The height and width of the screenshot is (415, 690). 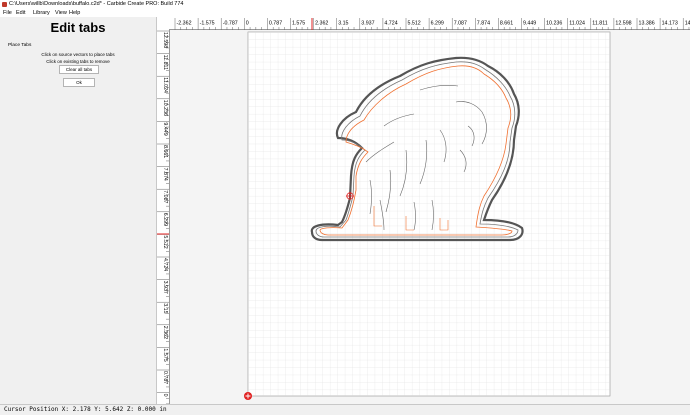 I want to click on top-ruler-label: 1.575, so click(x=298, y=24).